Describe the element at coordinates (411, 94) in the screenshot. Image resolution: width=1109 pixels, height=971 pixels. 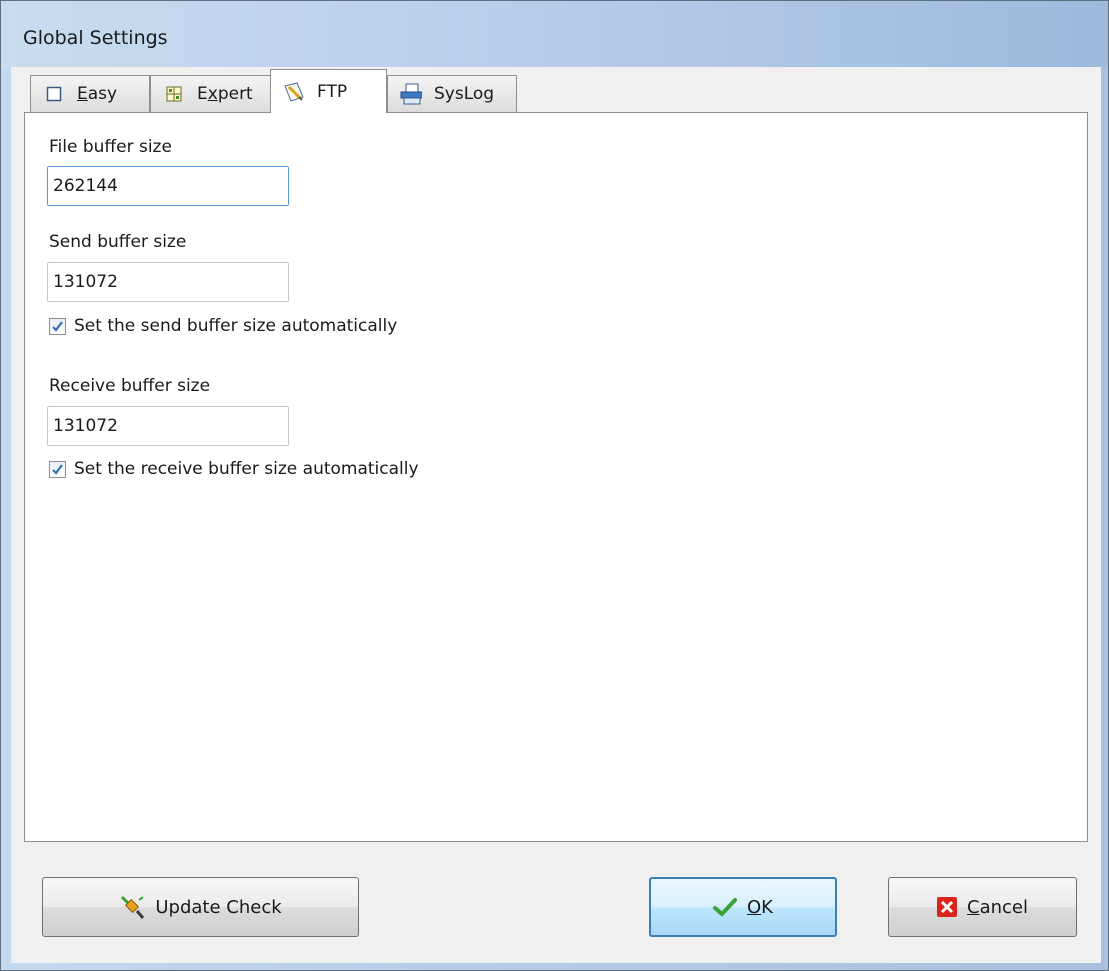
I see `document-tray-icon` at that location.